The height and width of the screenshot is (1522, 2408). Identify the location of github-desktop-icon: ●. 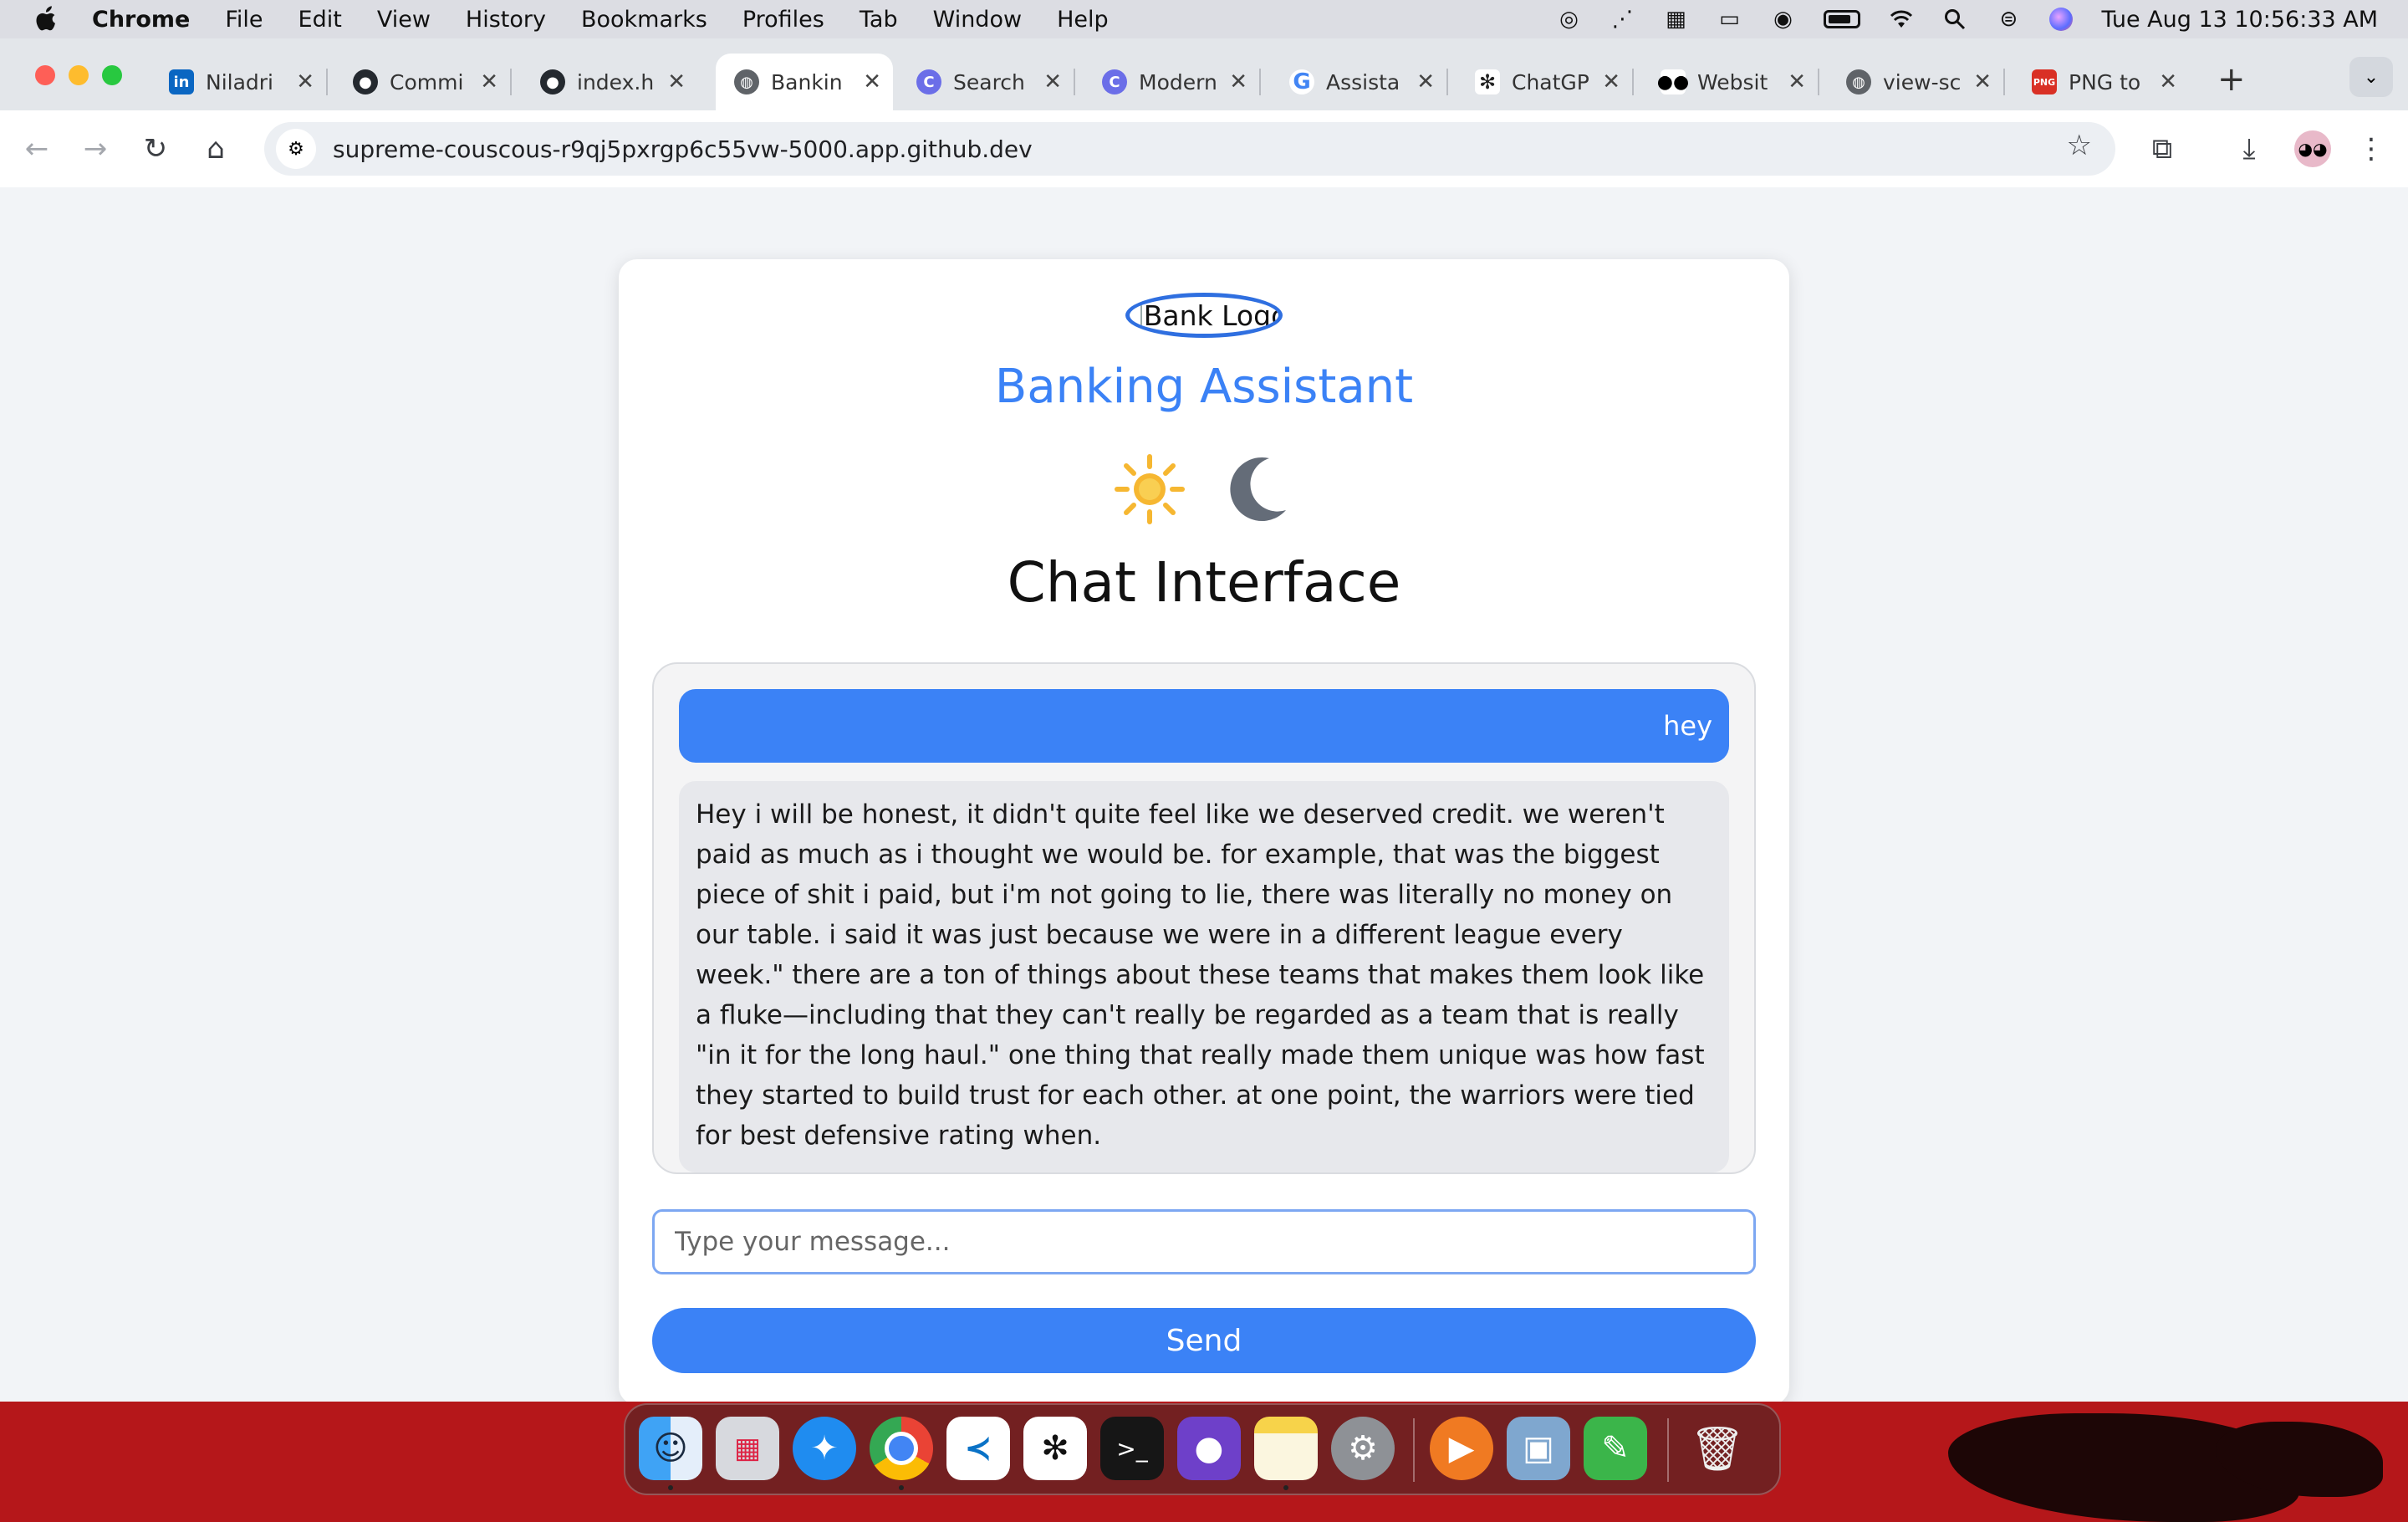
(1209, 1449).